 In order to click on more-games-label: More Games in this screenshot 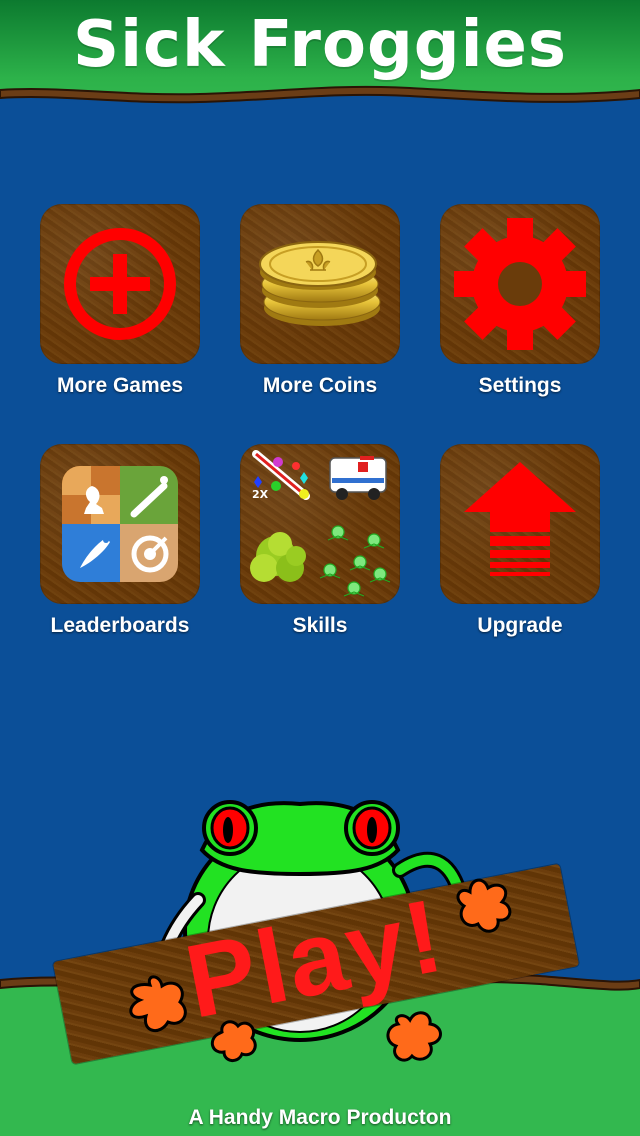, I will do `click(120, 385)`.